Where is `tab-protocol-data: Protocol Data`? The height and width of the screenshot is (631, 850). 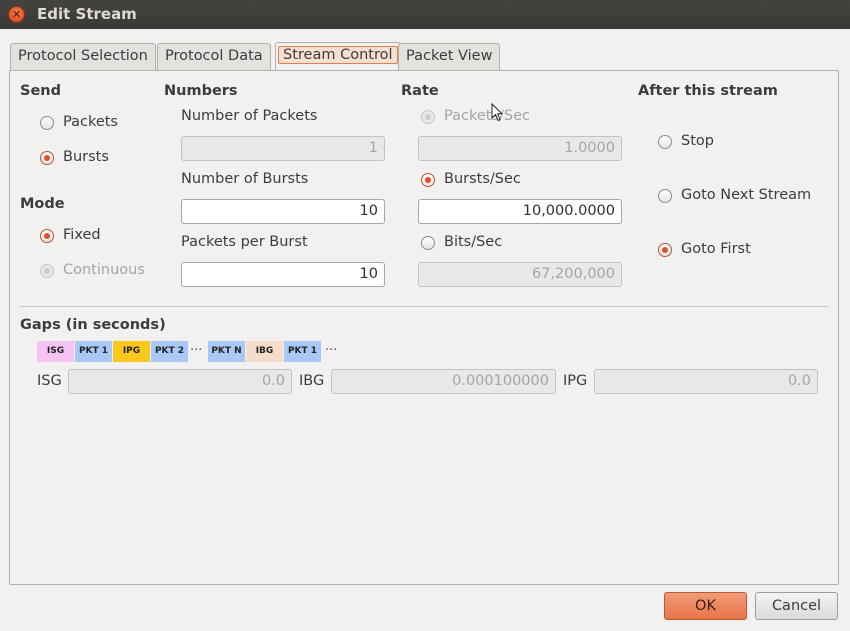
tab-protocol-data: Protocol Data is located at coordinates (214, 57).